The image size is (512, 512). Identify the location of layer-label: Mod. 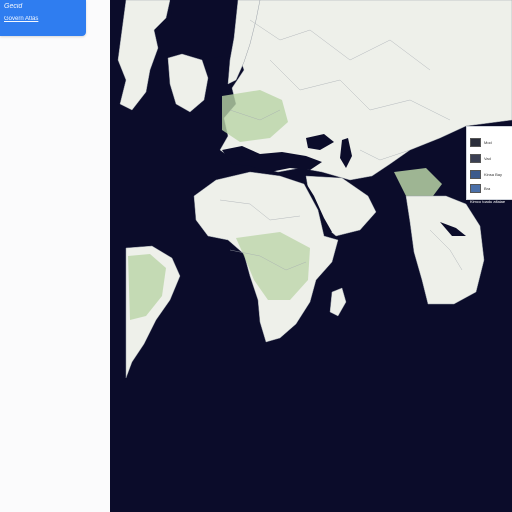
(488, 142).